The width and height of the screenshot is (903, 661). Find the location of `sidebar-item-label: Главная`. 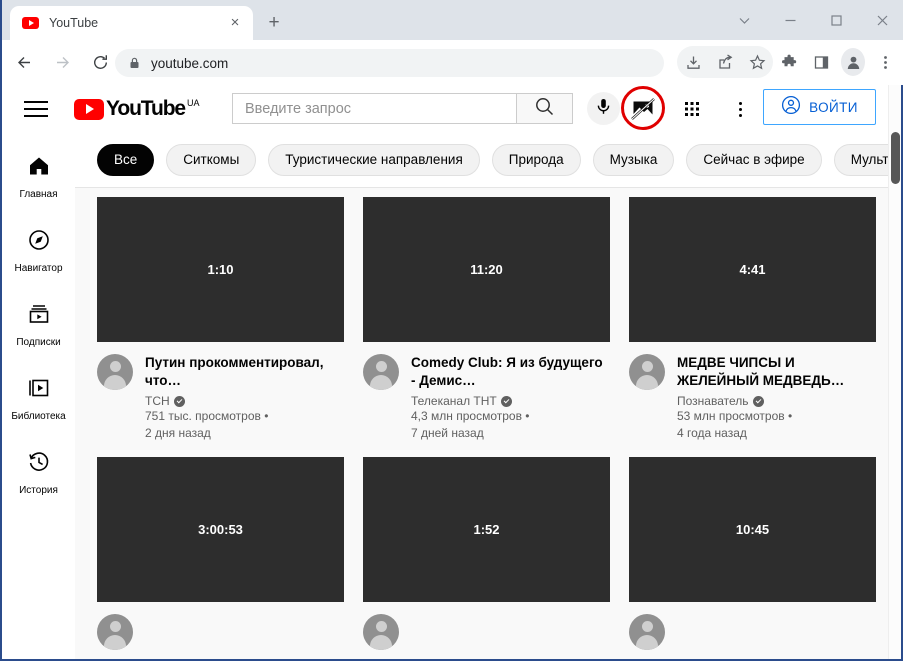

sidebar-item-label: Главная is located at coordinates (38, 194).